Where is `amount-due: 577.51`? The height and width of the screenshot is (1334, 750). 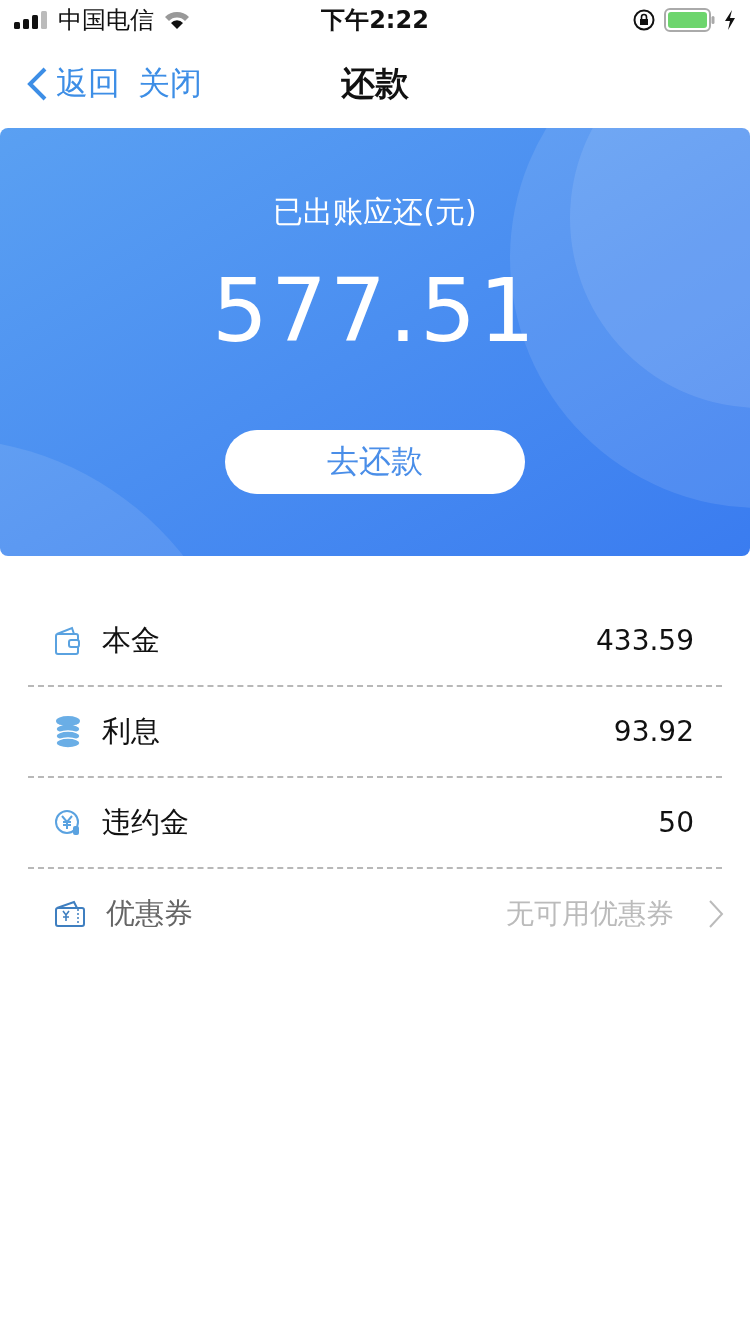
amount-due: 577.51 is located at coordinates (375, 310).